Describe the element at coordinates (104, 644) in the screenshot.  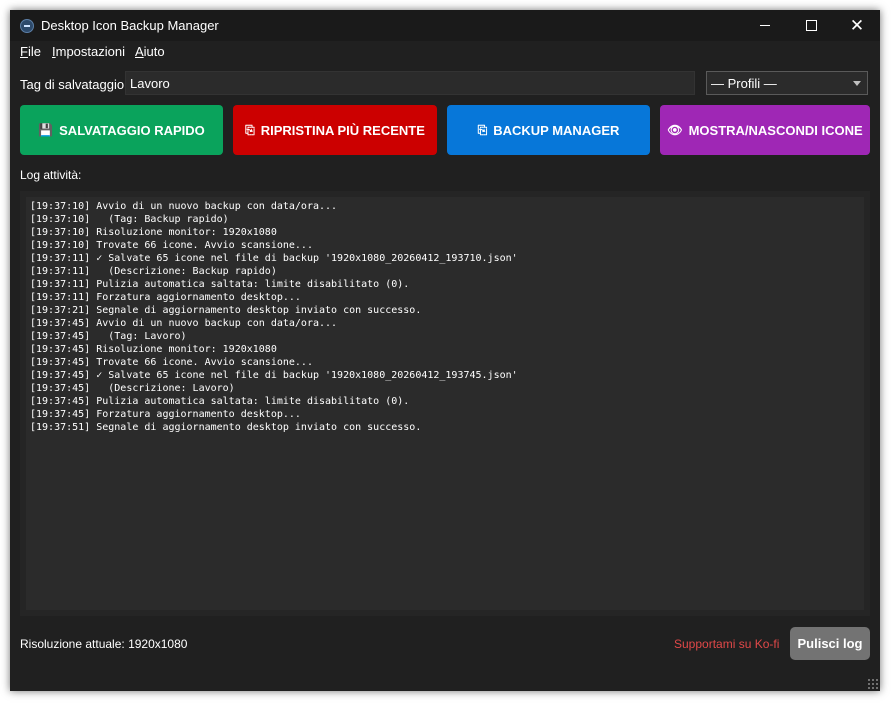
I see `current-resolution-status: Risoluzione attuale: 1920x1080` at that location.